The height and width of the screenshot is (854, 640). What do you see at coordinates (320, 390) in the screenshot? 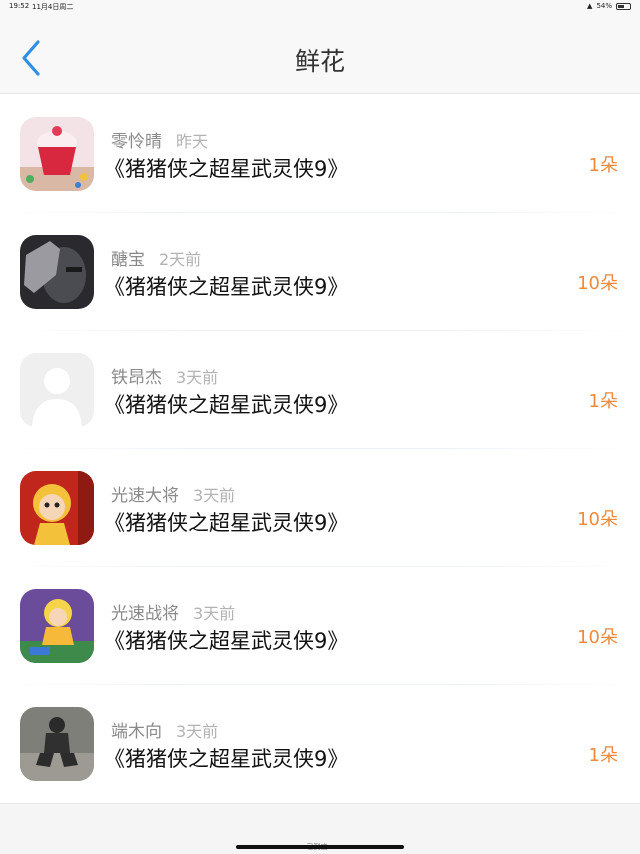
I see `list-item: 铁昂杰 3天前 《猪猪侠之超星武灵侠9》 1朵` at bounding box center [320, 390].